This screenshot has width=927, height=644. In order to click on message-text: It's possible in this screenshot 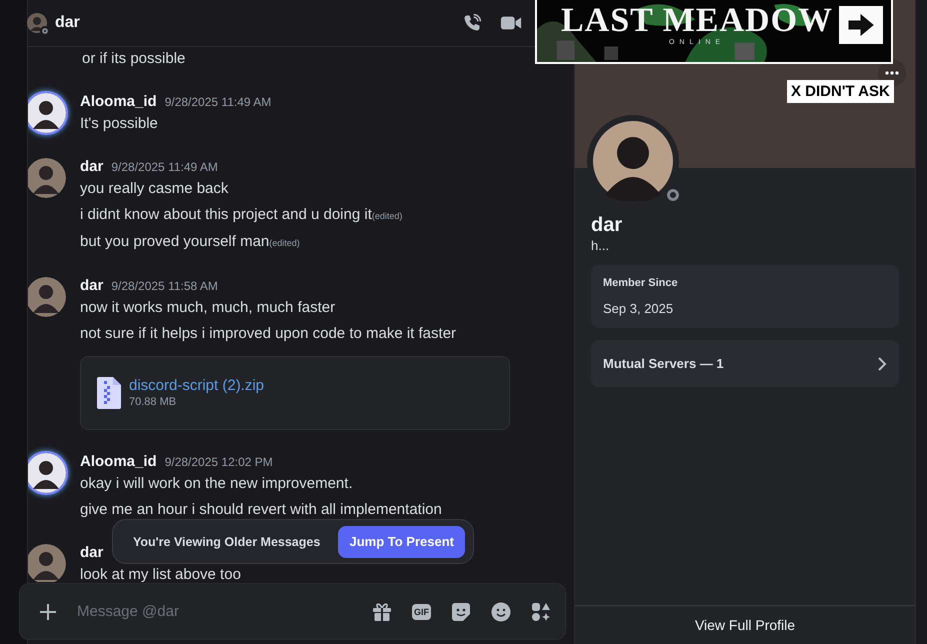, I will do `click(119, 124)`.